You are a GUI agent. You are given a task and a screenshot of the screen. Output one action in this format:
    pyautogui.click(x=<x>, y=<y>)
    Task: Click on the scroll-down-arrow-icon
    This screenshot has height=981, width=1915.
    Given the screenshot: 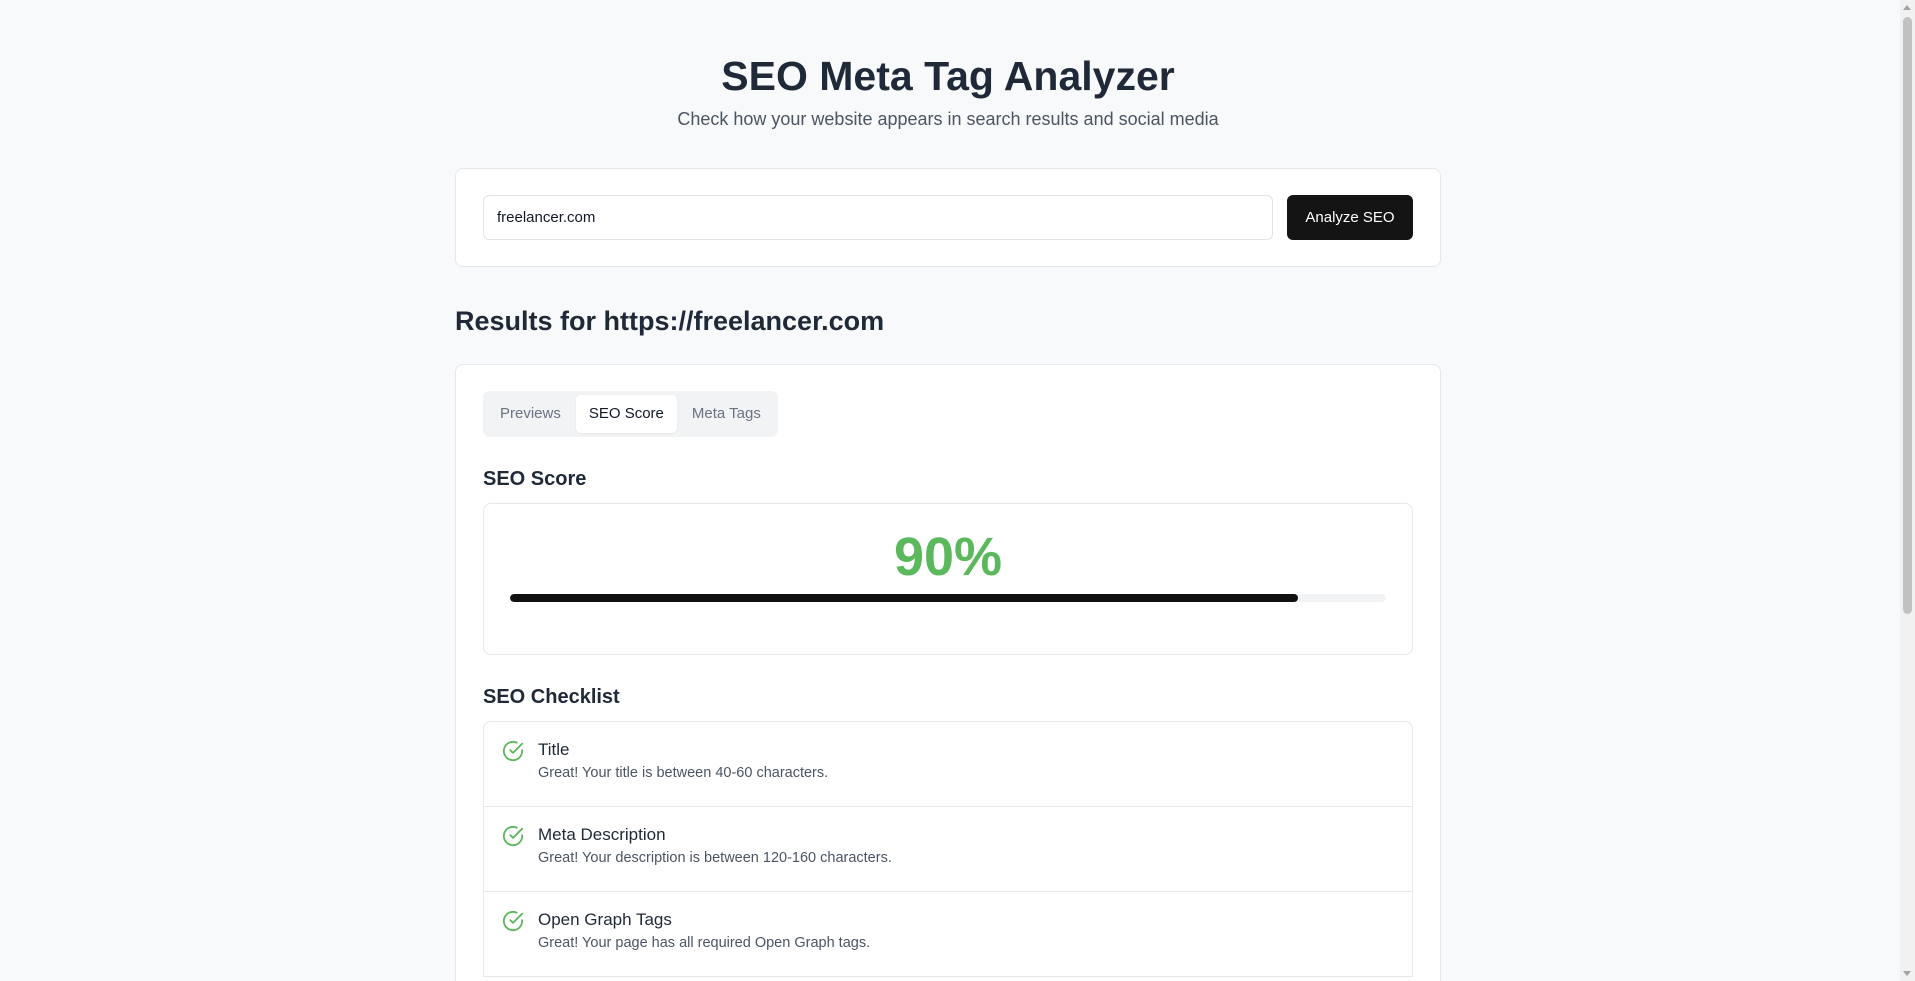 What is the action you would take?
    pyautogui.click(x=1907, y=973)
    